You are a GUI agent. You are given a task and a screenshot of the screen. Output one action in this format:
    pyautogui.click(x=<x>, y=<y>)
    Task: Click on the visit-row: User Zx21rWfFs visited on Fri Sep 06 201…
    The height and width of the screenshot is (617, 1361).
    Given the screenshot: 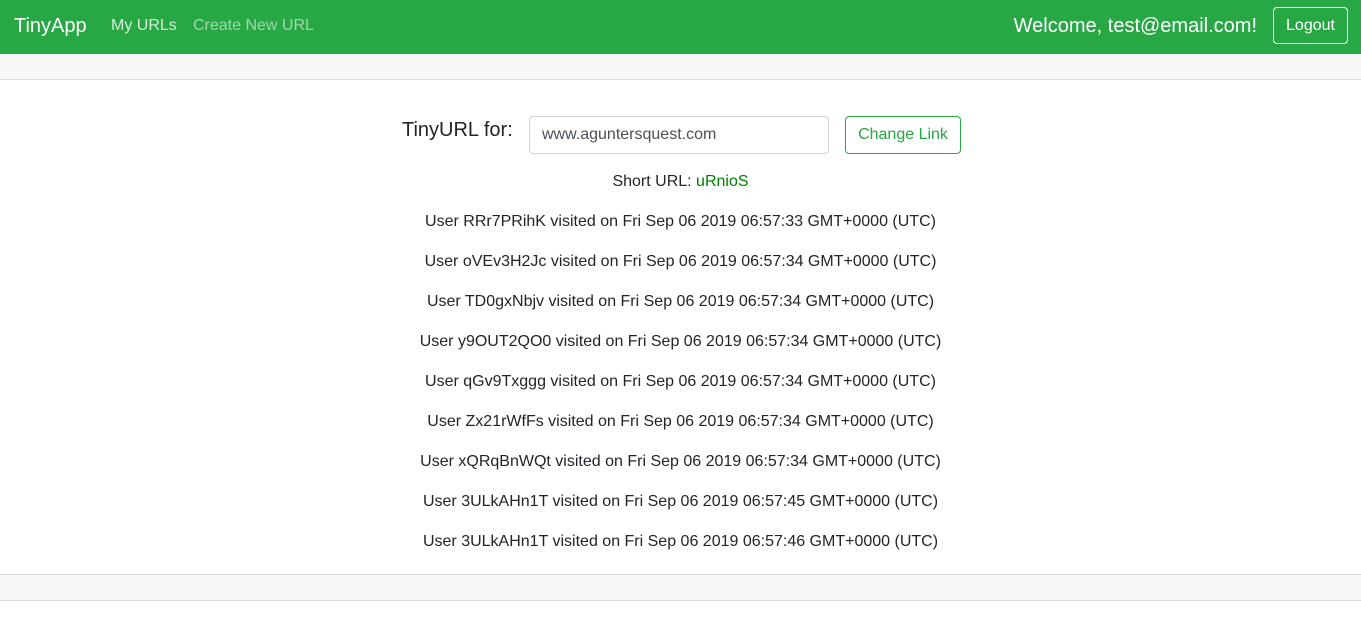 What is the action you would take?
    pyautogui.click(x=680, y=432)
    